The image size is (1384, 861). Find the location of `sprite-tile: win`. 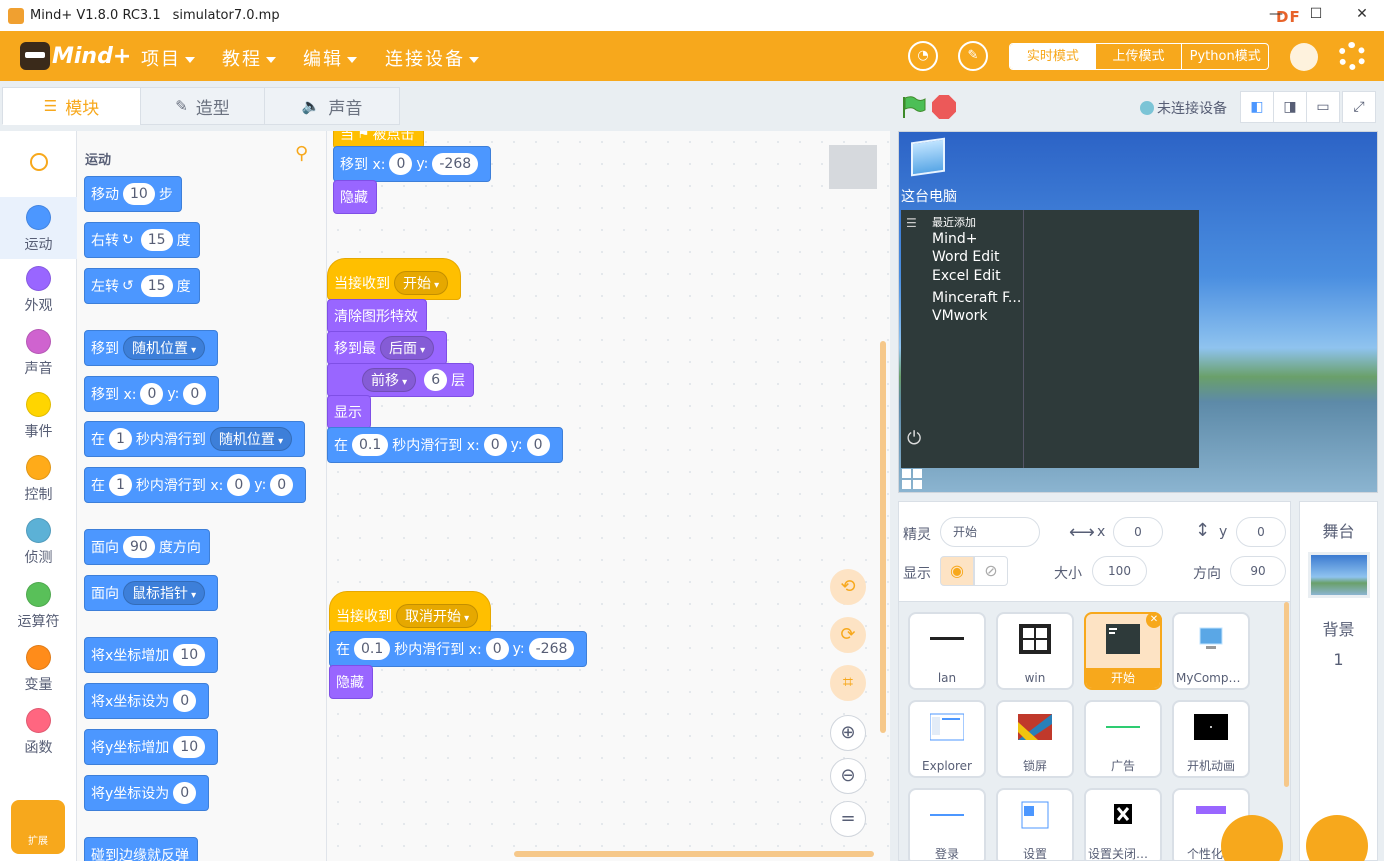

sprite-tile: win is located at coordinates (1035, 651).